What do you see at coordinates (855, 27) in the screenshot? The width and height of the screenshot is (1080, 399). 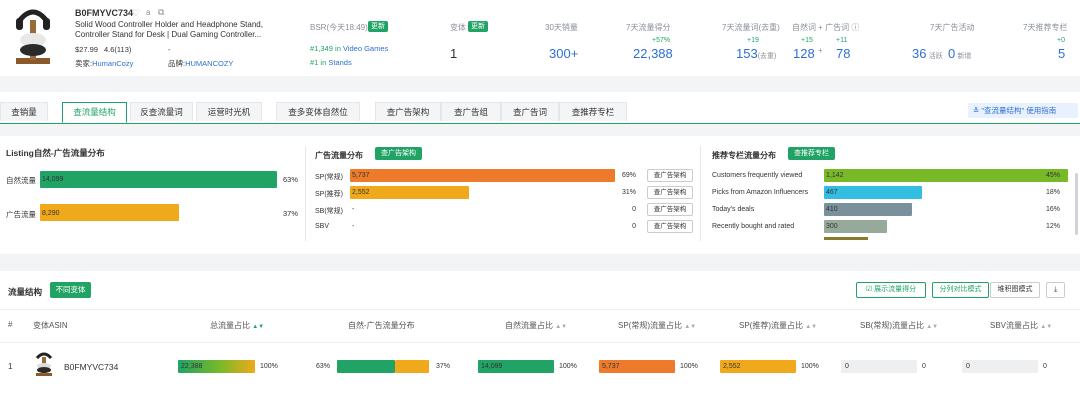 I see `info-icon: ⓘ` at bounding box center [855, 27].